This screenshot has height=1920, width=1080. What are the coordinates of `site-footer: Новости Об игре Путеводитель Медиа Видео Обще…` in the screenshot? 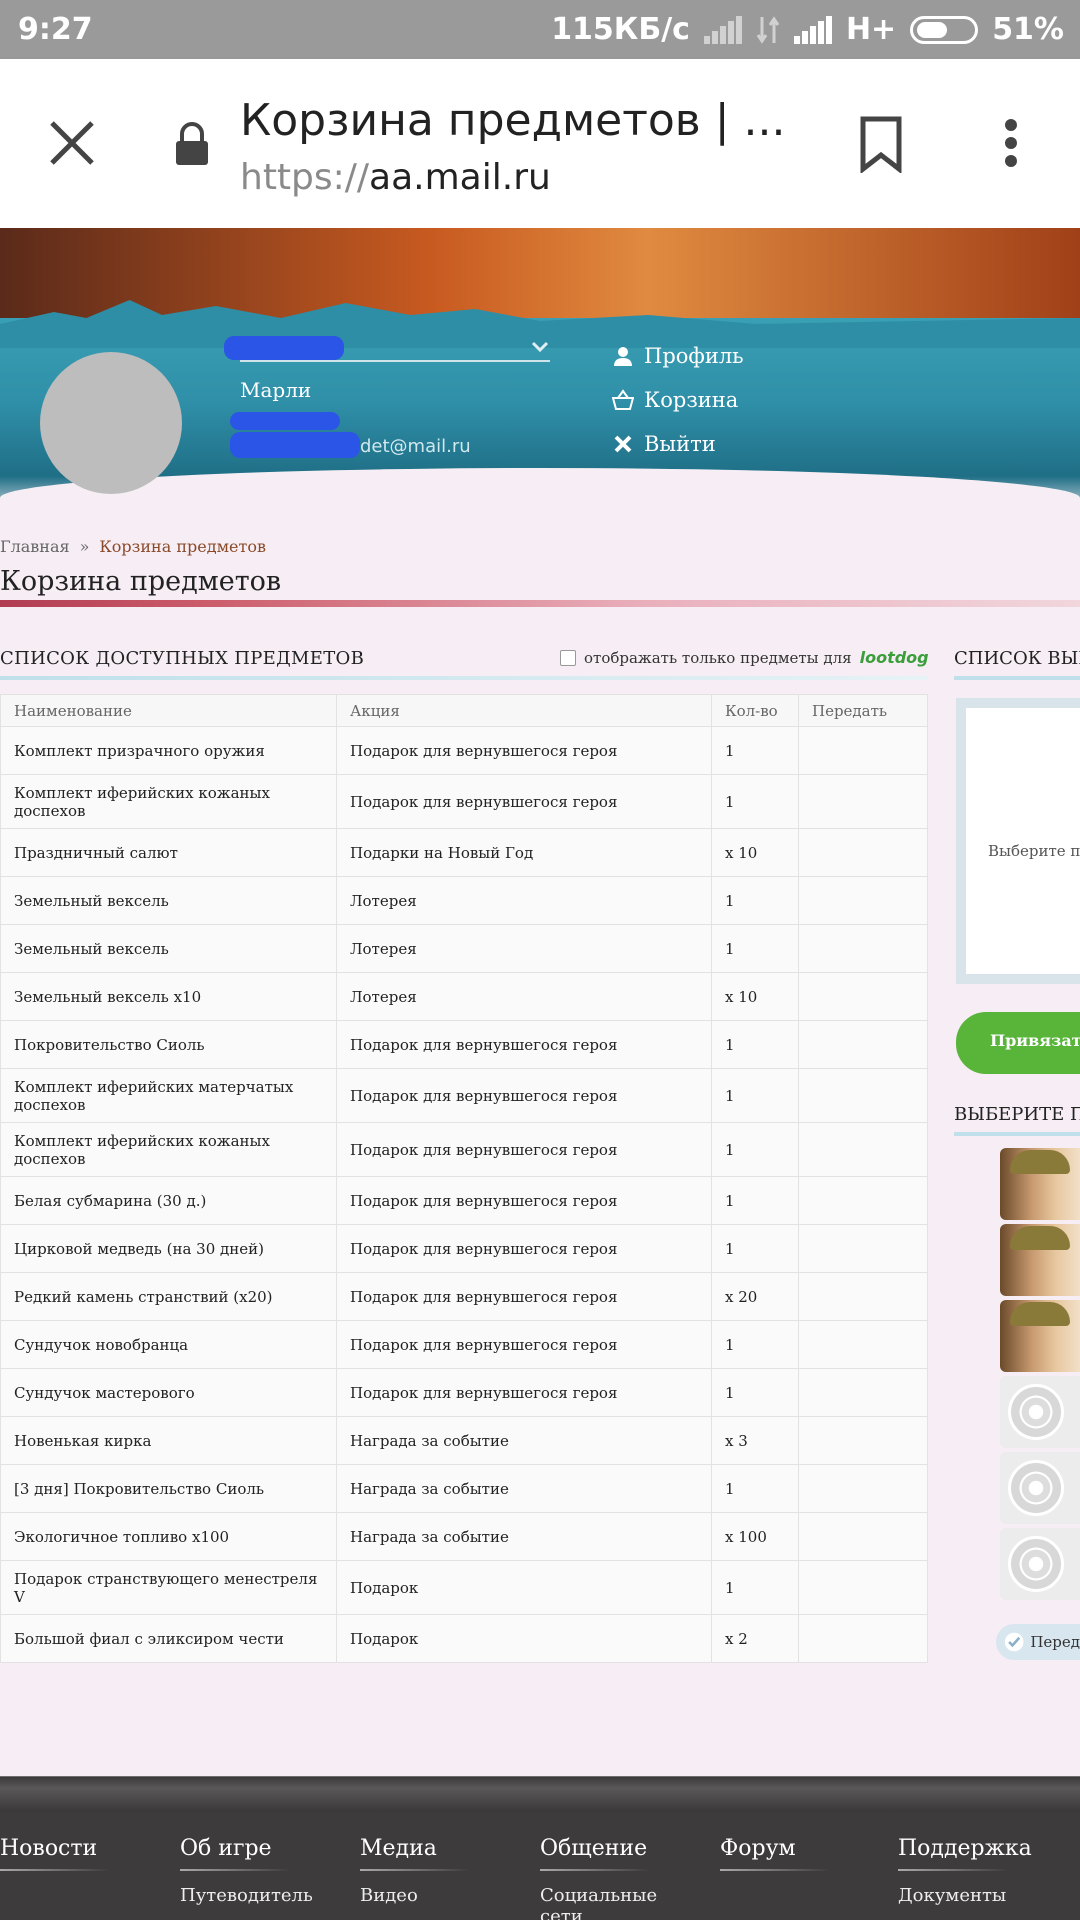 It's located at (540, 1866).